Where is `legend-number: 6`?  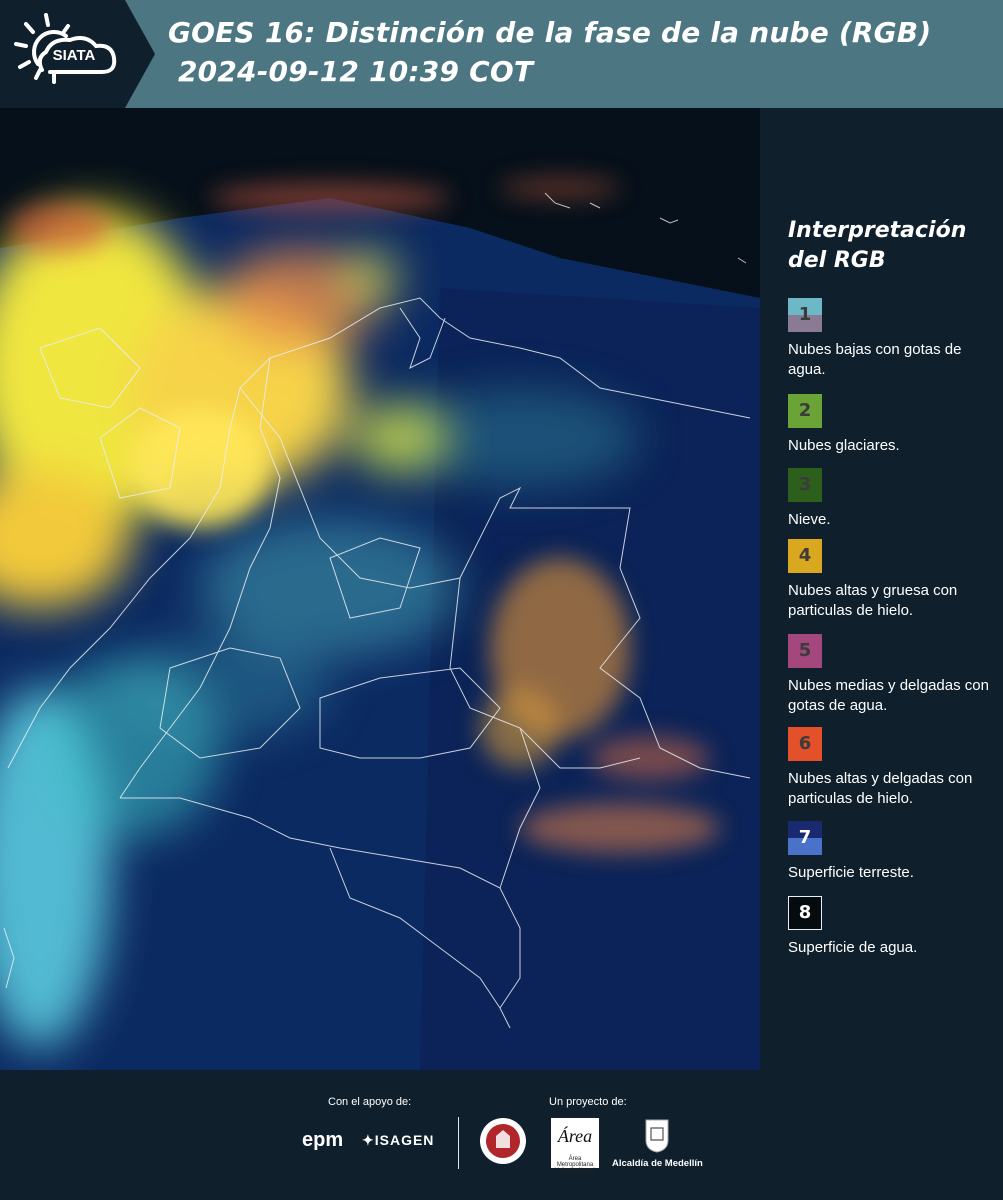 legend-number: 6 is located at coordinates (805, 743).